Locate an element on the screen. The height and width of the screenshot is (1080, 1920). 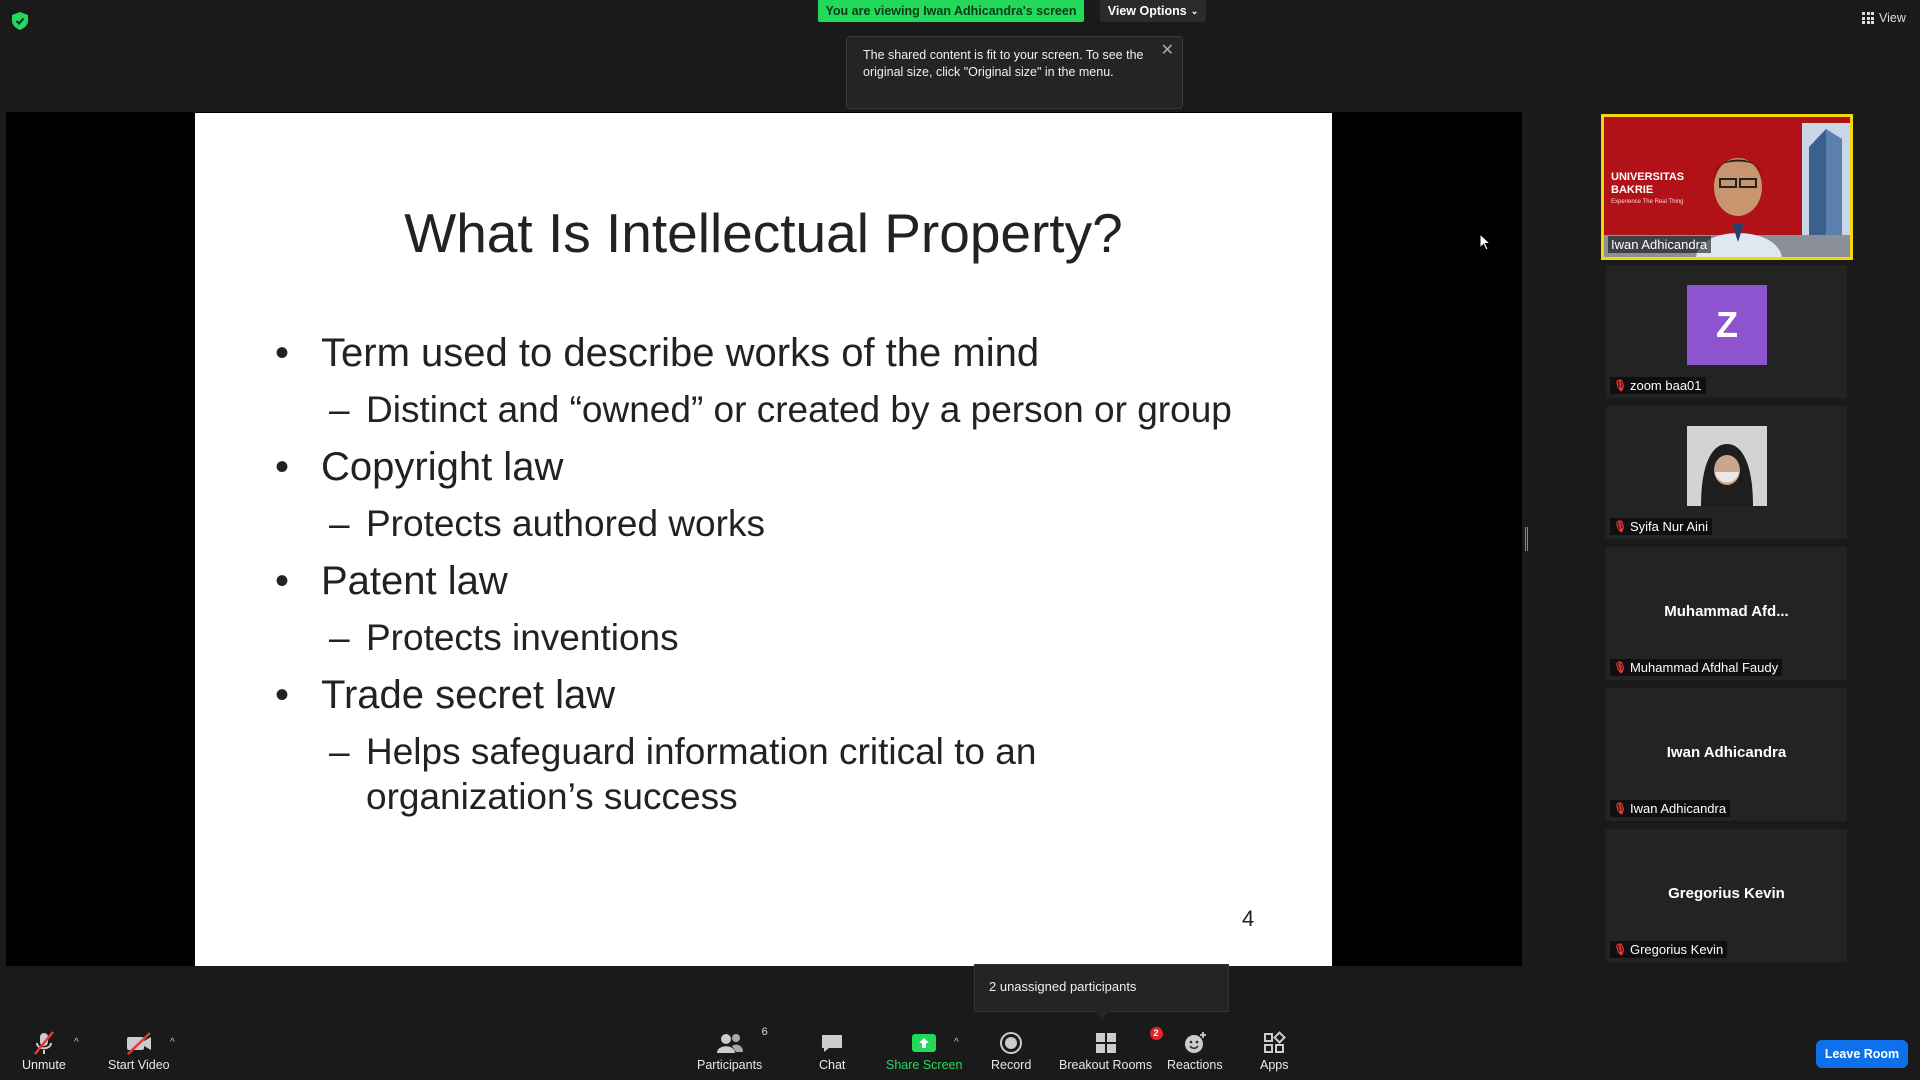
video-banner-text: UNIVERSITAS BAKRIE is located at coordinates (1647, 184).